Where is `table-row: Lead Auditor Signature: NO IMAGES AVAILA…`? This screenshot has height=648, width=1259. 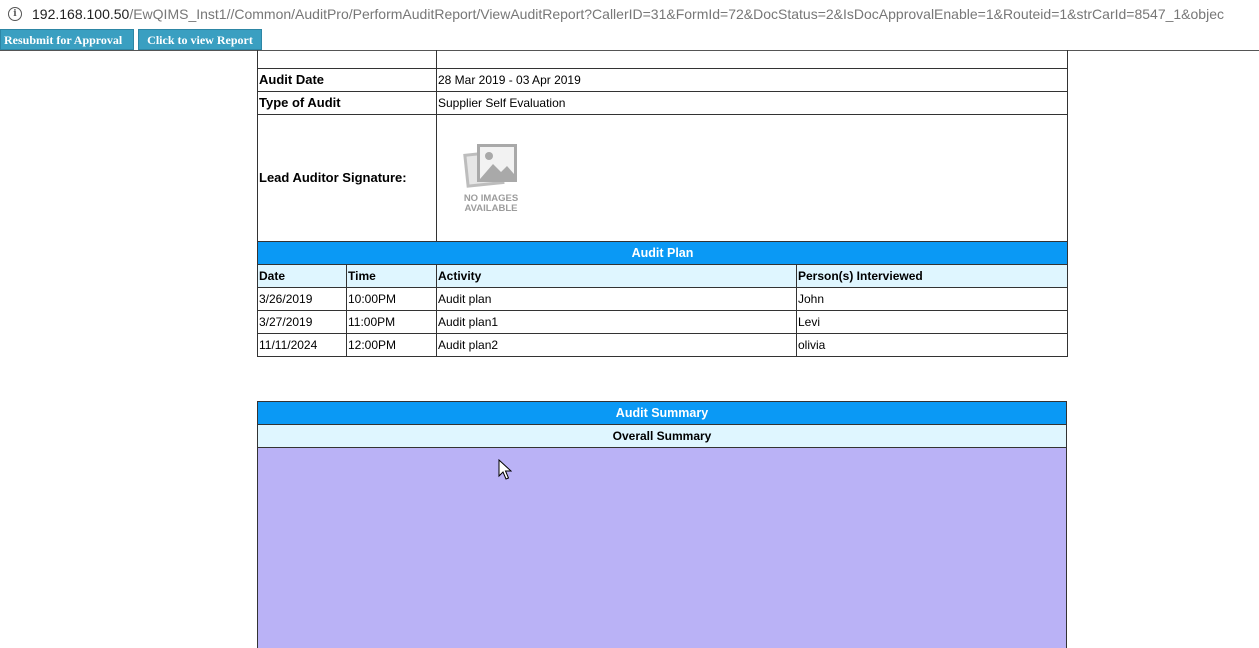 table-row: Lead Auditor Signature: NO IMAGES AVAILA… is located at coordinates (662, 177).